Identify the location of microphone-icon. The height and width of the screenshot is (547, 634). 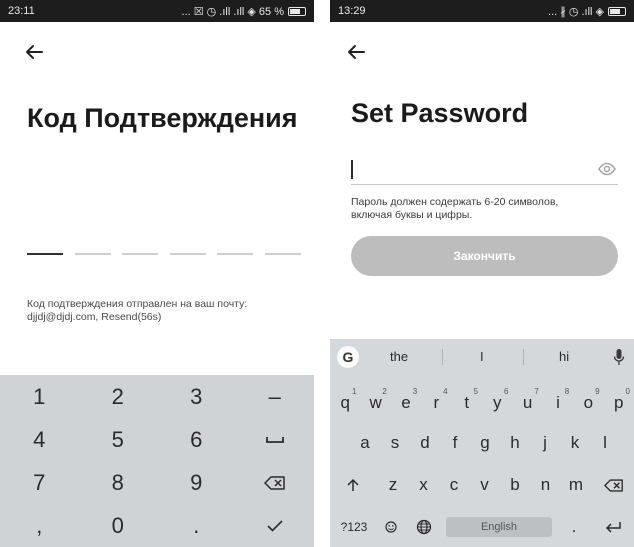
(619, 357).